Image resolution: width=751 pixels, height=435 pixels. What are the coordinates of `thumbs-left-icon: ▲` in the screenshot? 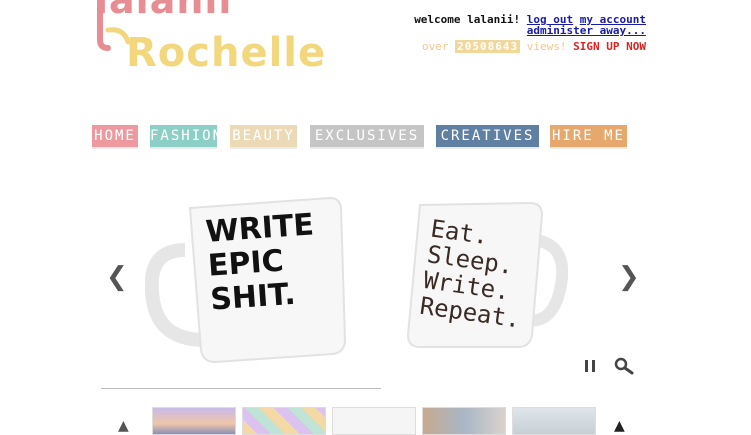 It's located at (123, 426).